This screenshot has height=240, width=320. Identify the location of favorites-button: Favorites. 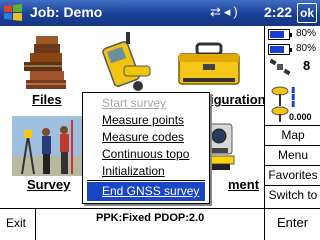
(292, 175).